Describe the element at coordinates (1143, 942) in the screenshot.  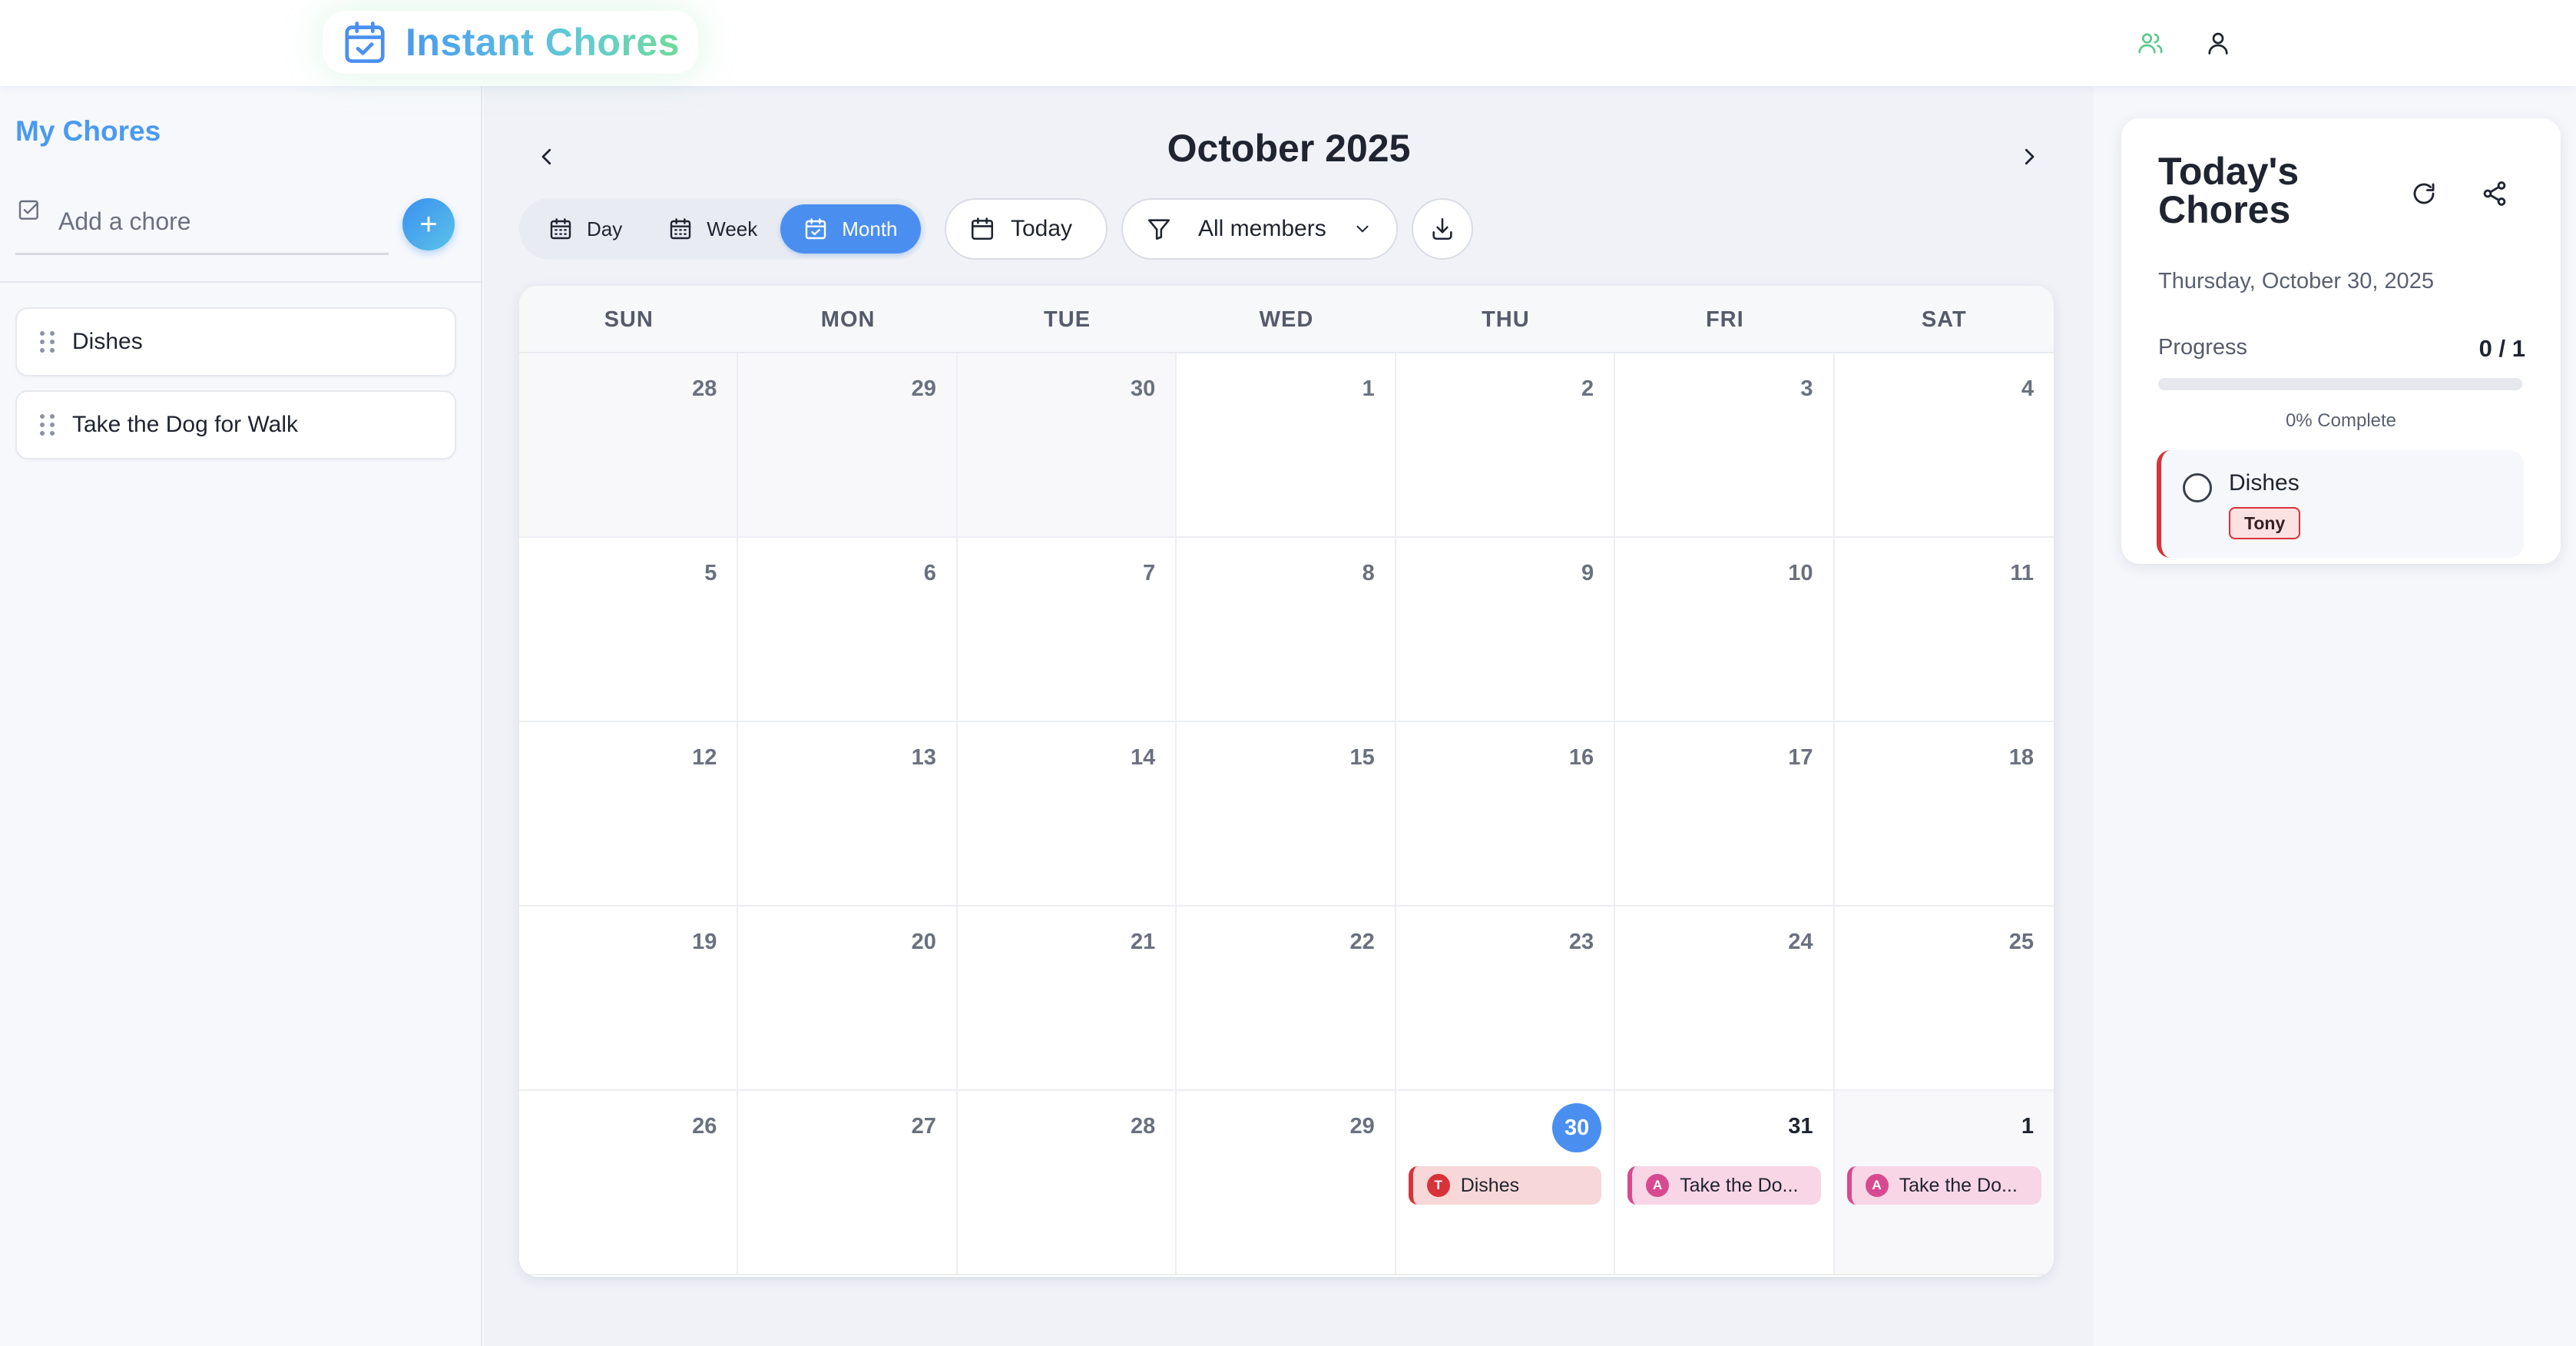
I see `day-number: 21` at that location.